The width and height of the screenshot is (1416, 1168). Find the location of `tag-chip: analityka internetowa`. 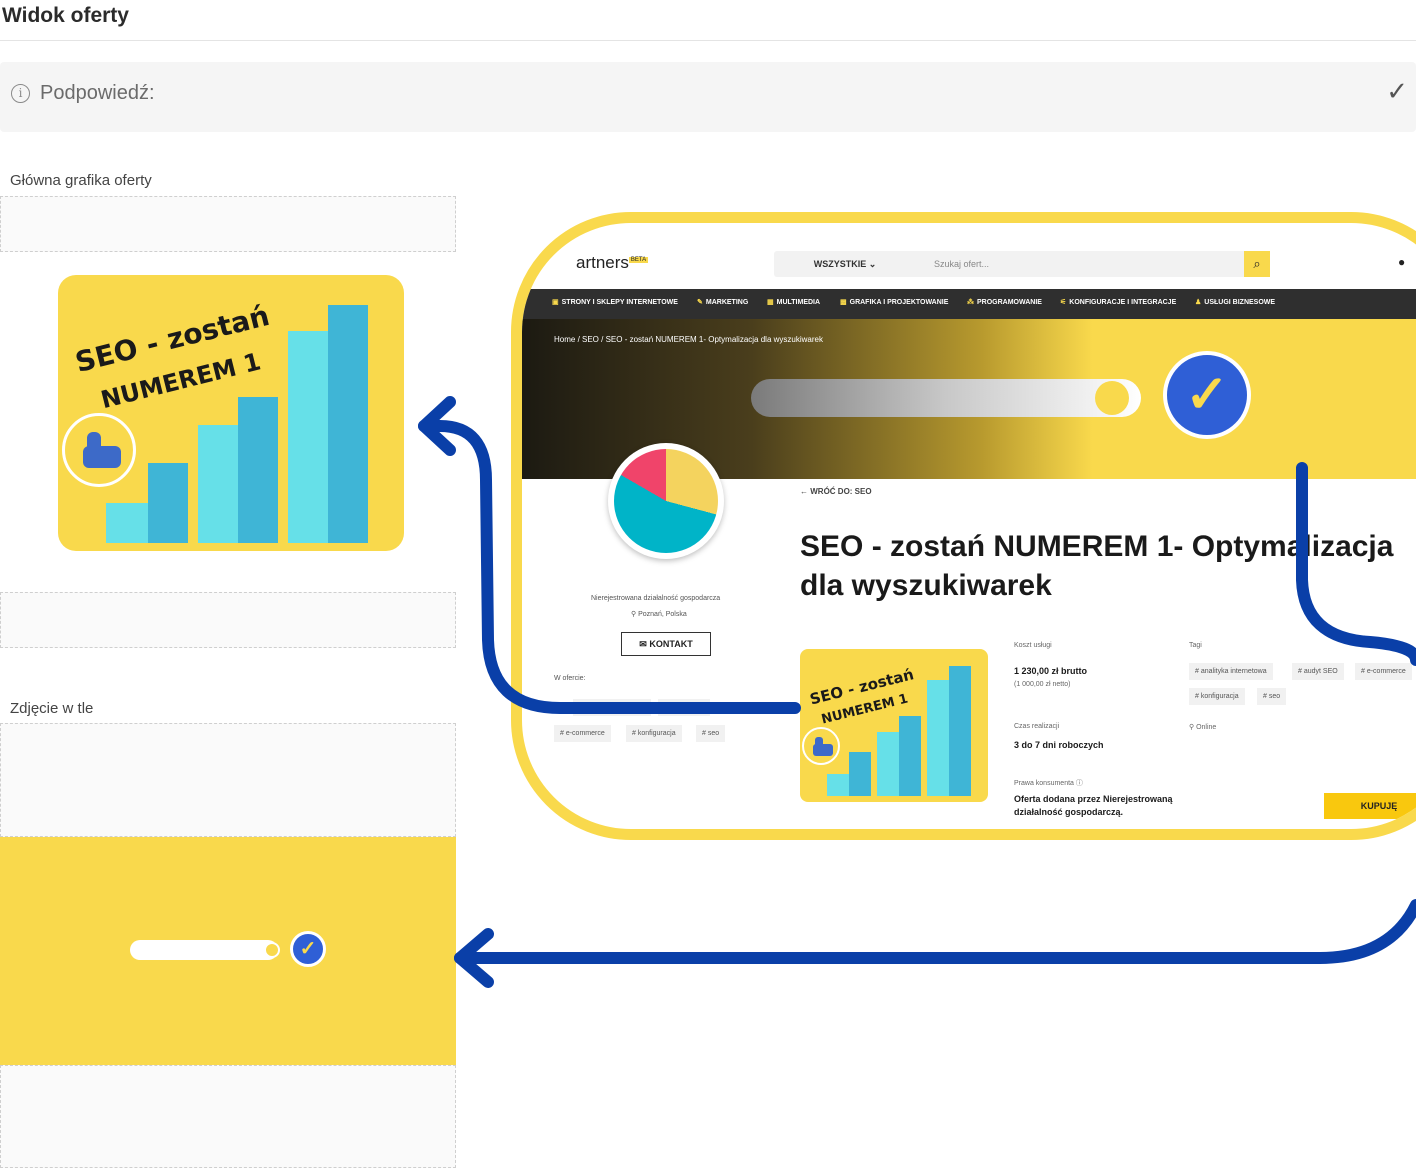

tag-chip: analityka internetowa is located at coordinates (612, 707).